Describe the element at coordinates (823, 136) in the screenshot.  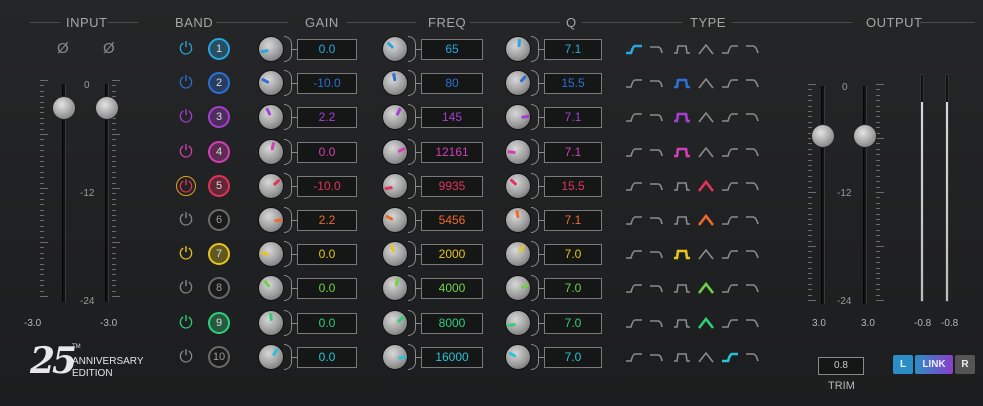
I see `output-fader-left-knob` at that location.